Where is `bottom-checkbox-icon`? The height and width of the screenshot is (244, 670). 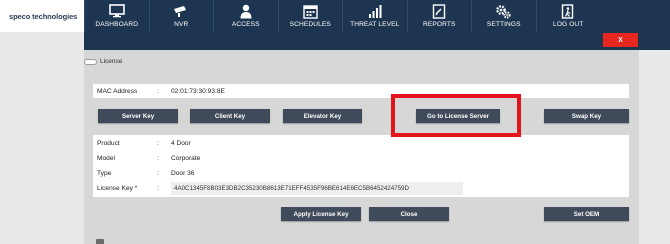 bottom-checkbox-icon is located at coordinates (100, 241).